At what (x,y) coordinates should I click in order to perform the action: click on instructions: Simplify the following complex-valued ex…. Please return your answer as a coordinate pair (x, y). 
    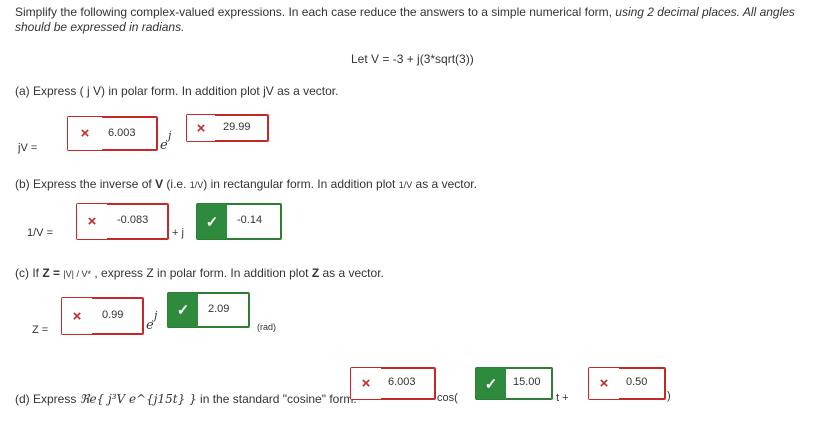
    Looking at the image, I should click on (417, 20).